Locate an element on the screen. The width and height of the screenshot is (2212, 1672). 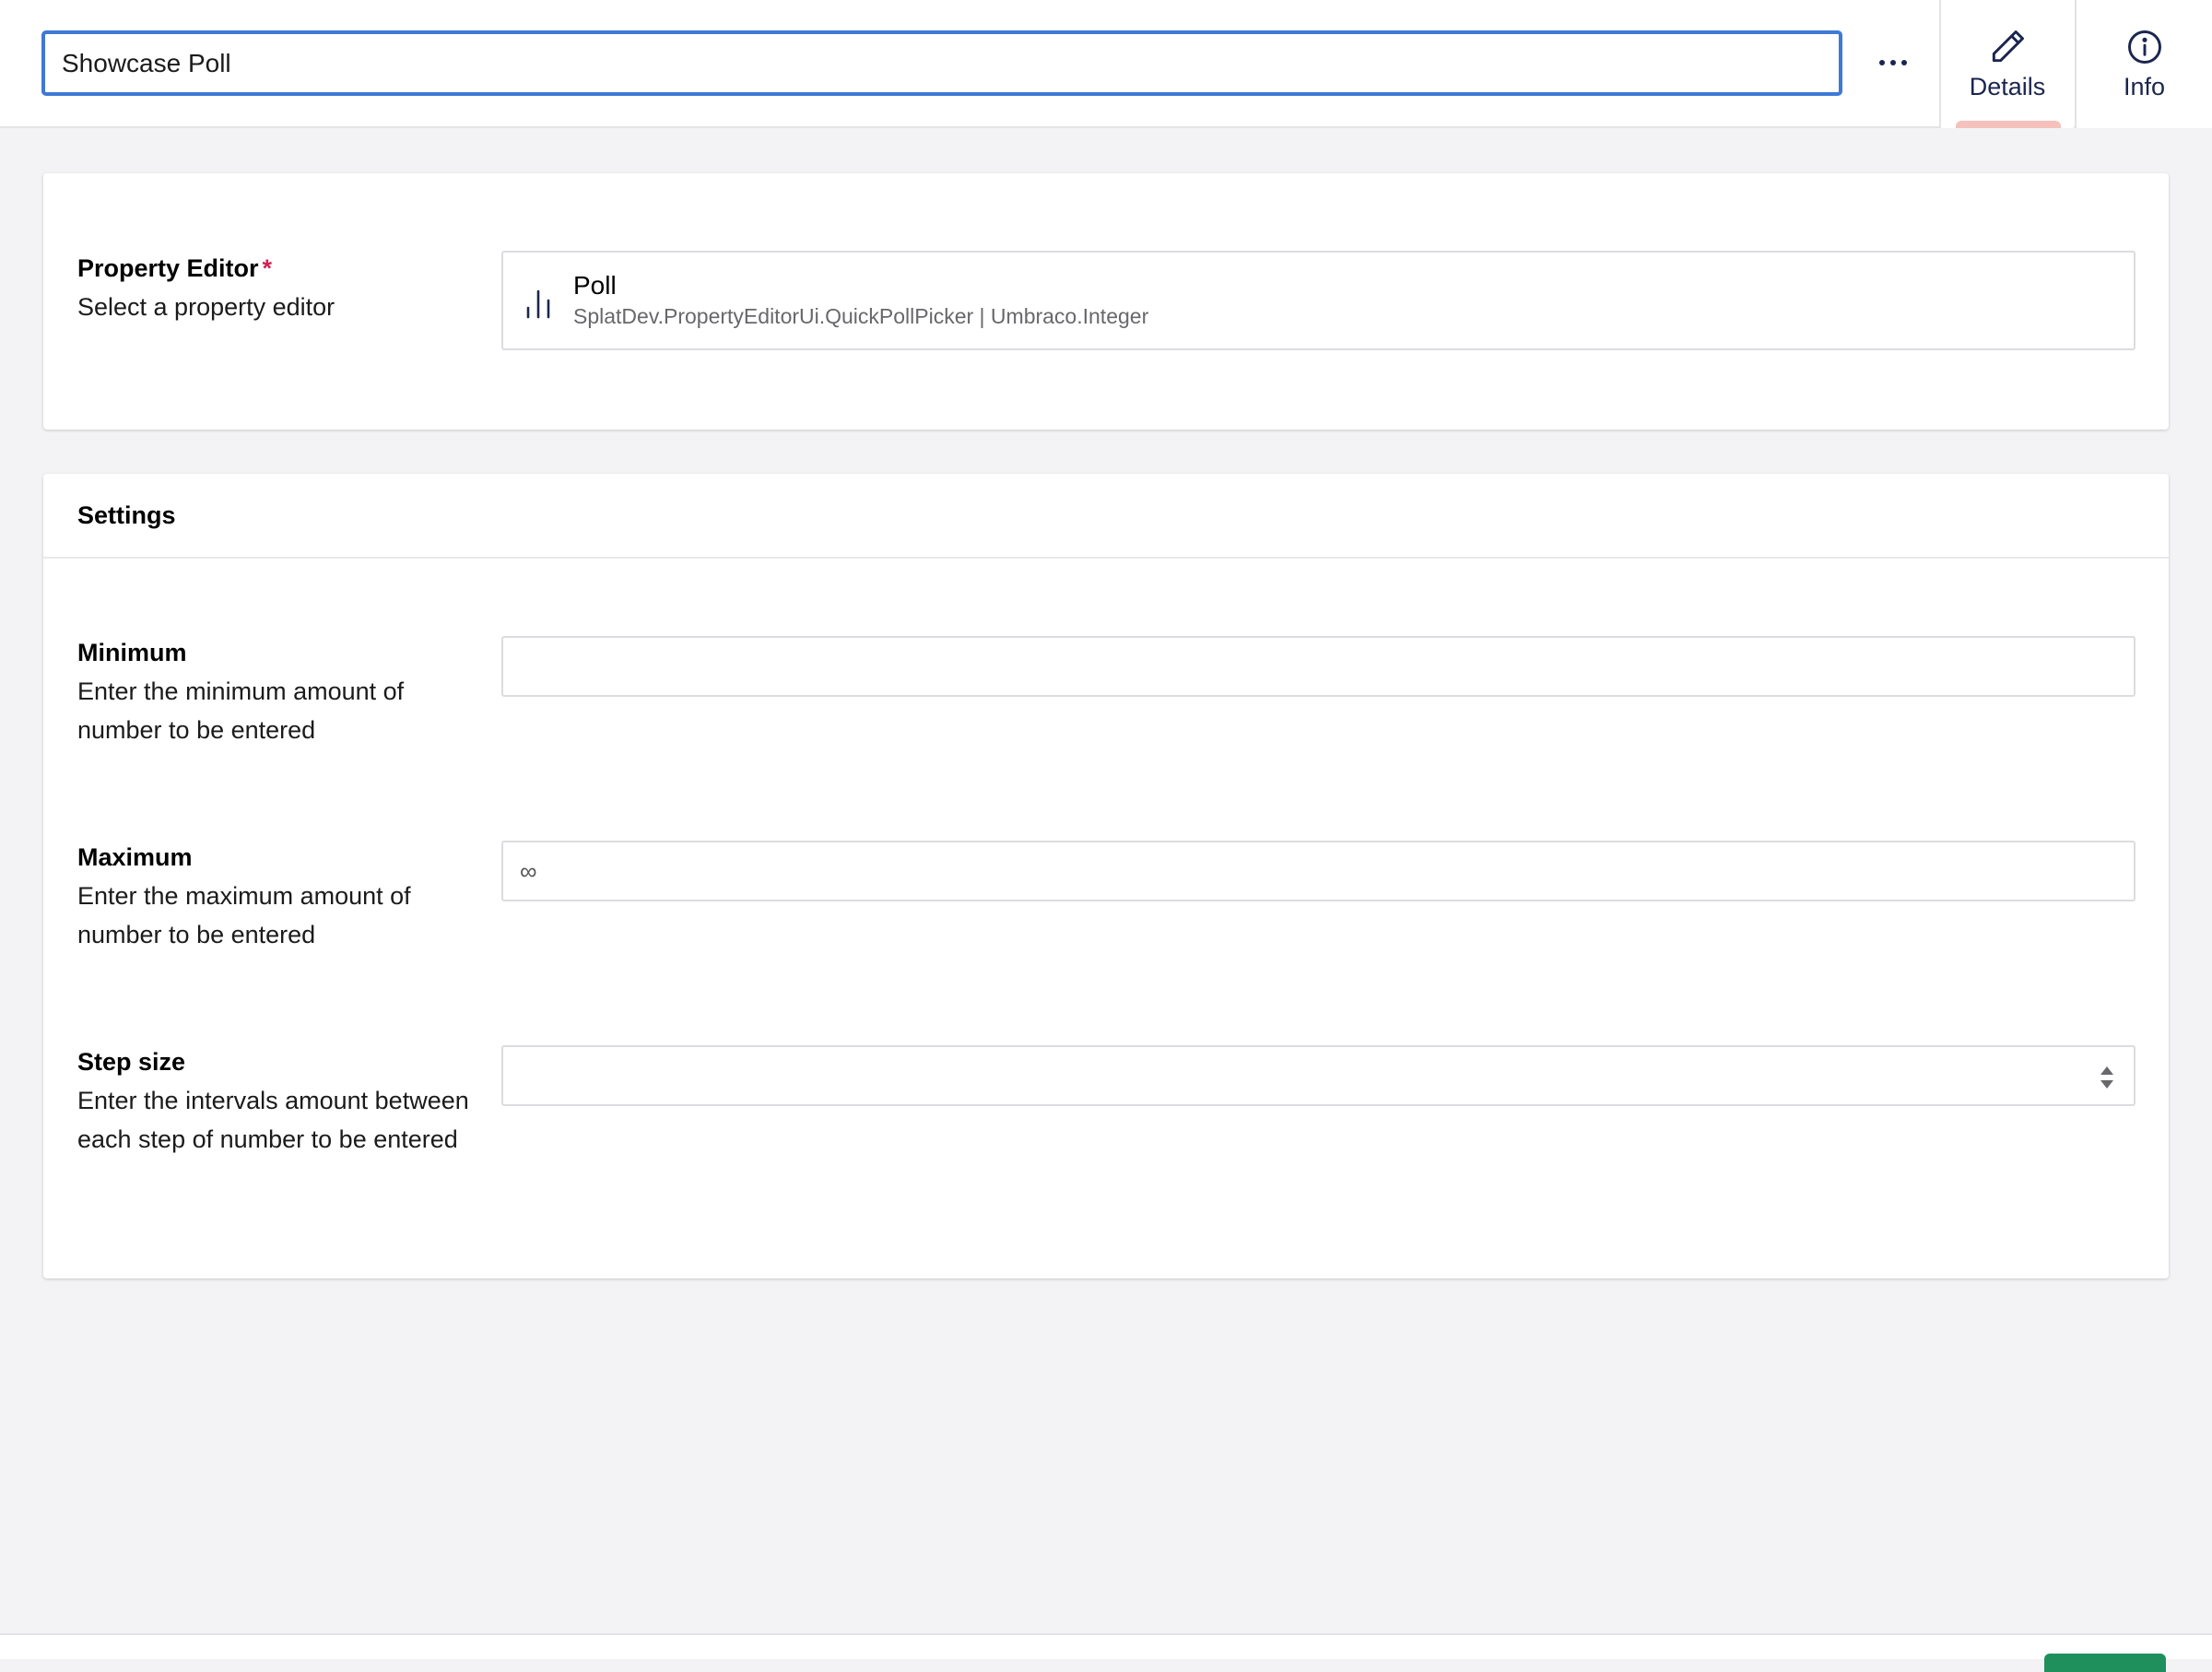
settings-title: Settings is located at coordinates (1106, 516).